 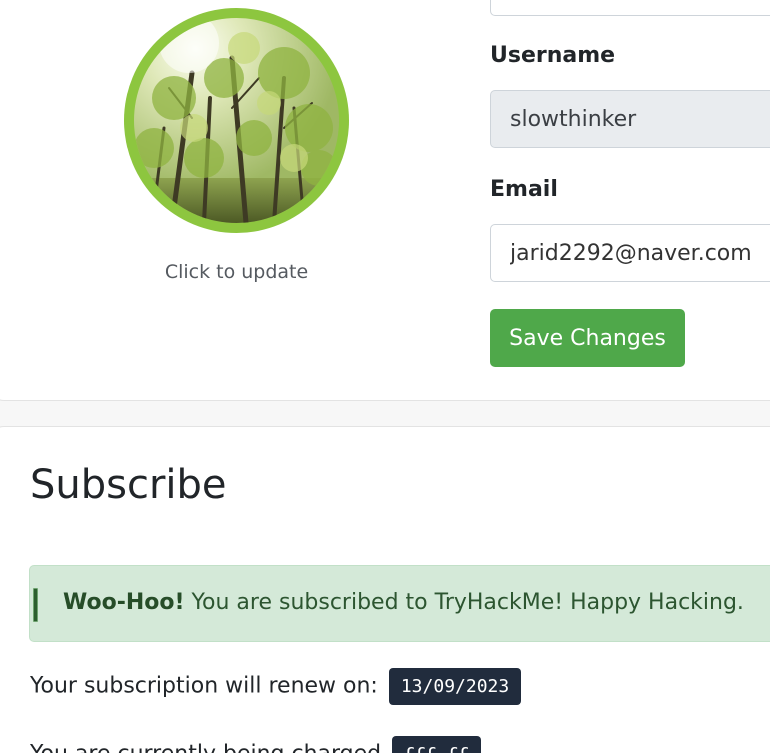 I want to click on renew-date-badge: 13/09/2023, so click(x=455, y=686).